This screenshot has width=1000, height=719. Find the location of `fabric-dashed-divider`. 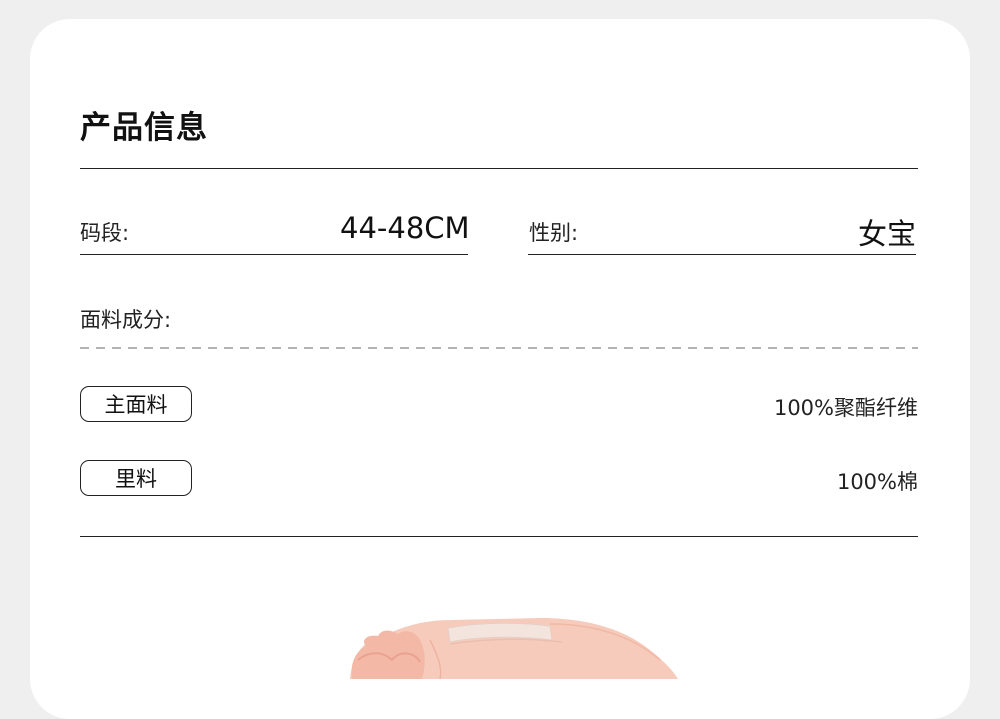

fabric-dashed-divider is located at coordinates (499, 348).